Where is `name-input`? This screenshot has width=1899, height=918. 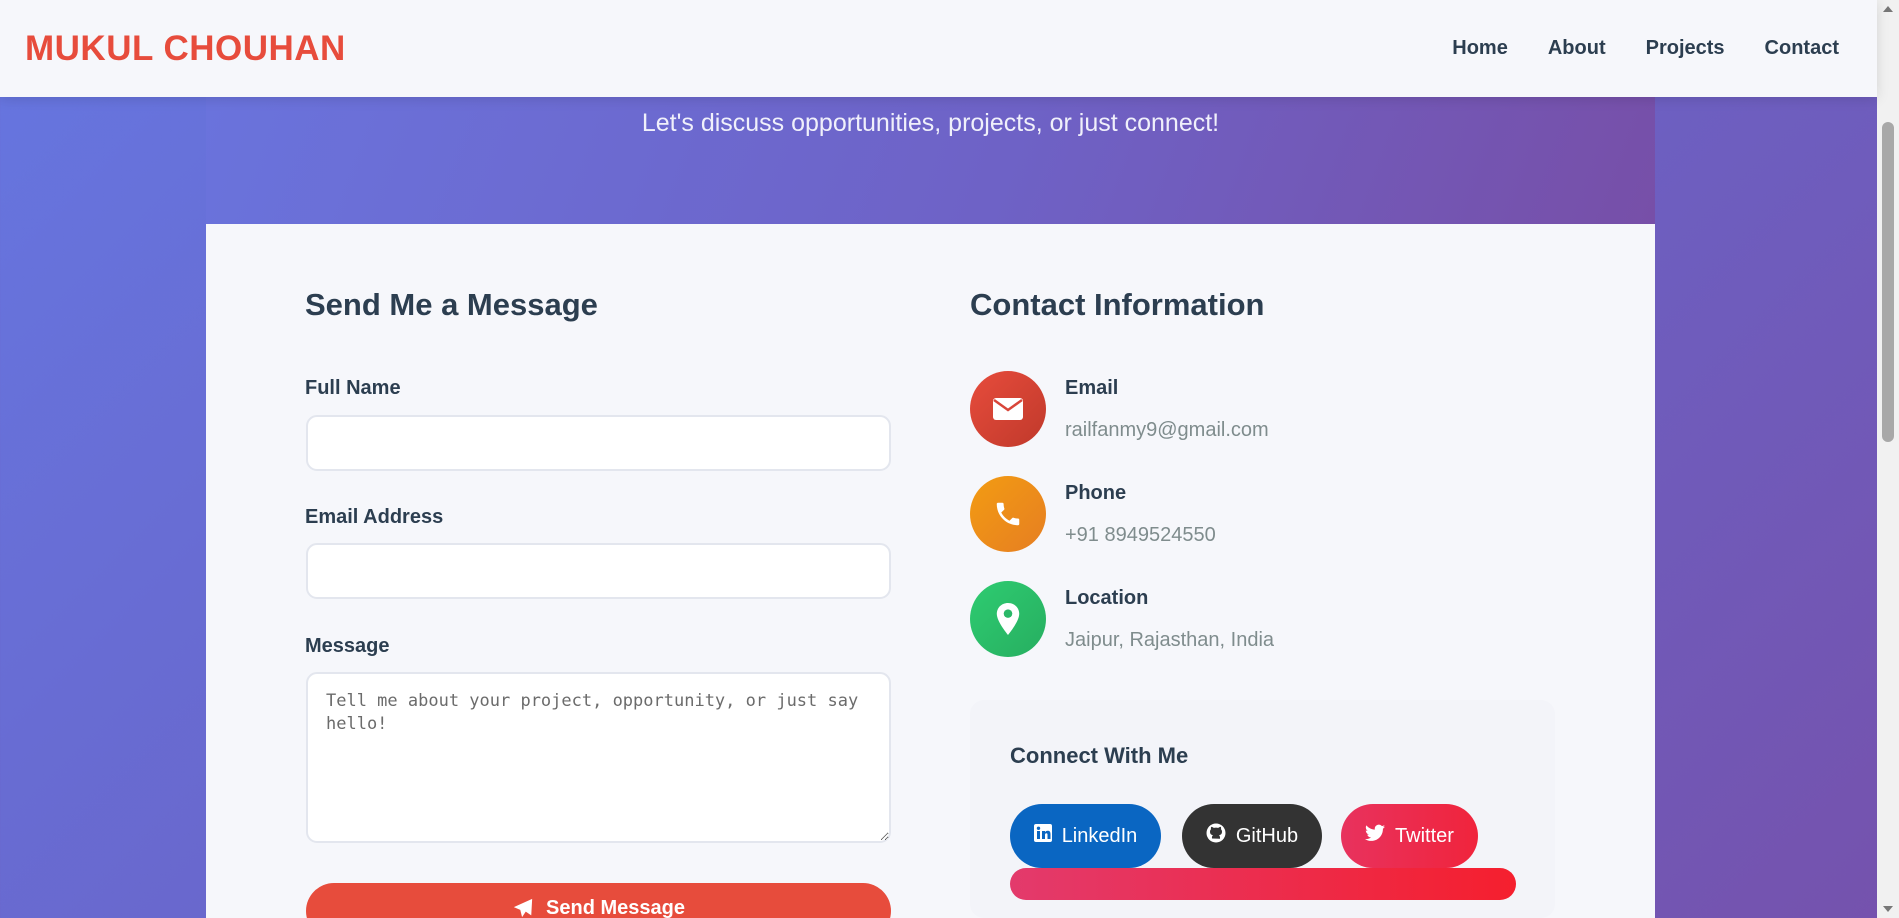
name-input is located at coordinates (598, 443).